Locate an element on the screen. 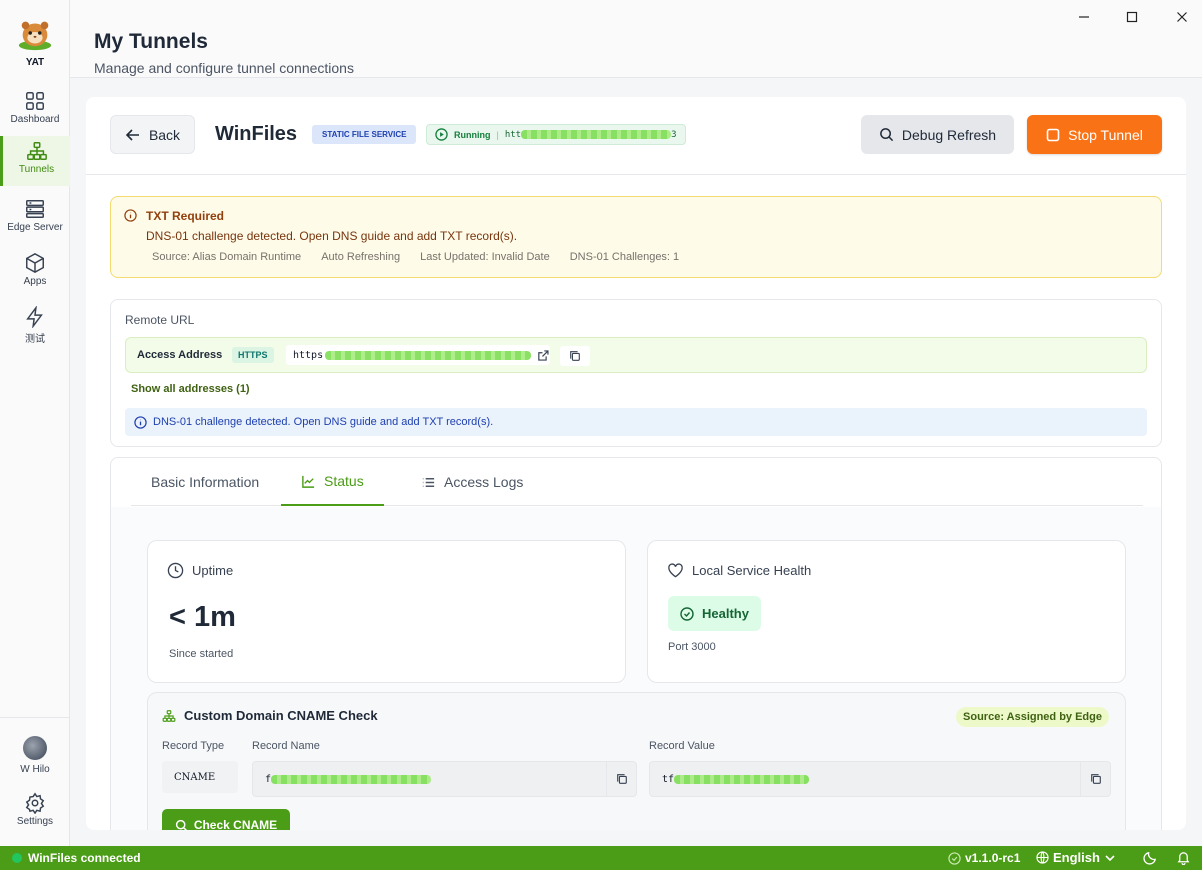  maximize-icon is located at coordinates (1132, 17).